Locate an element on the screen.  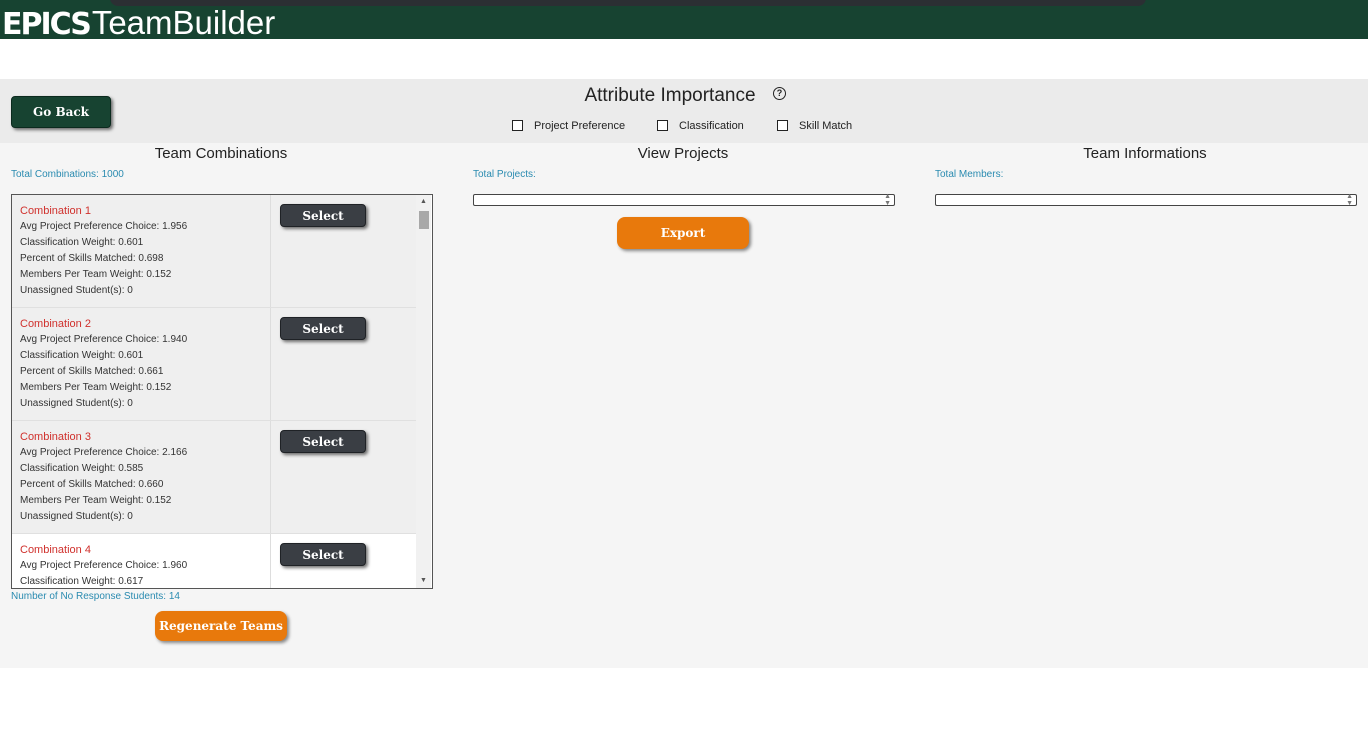
checkbox-skill-match: Skill Match is located at coordinates (818, 126).